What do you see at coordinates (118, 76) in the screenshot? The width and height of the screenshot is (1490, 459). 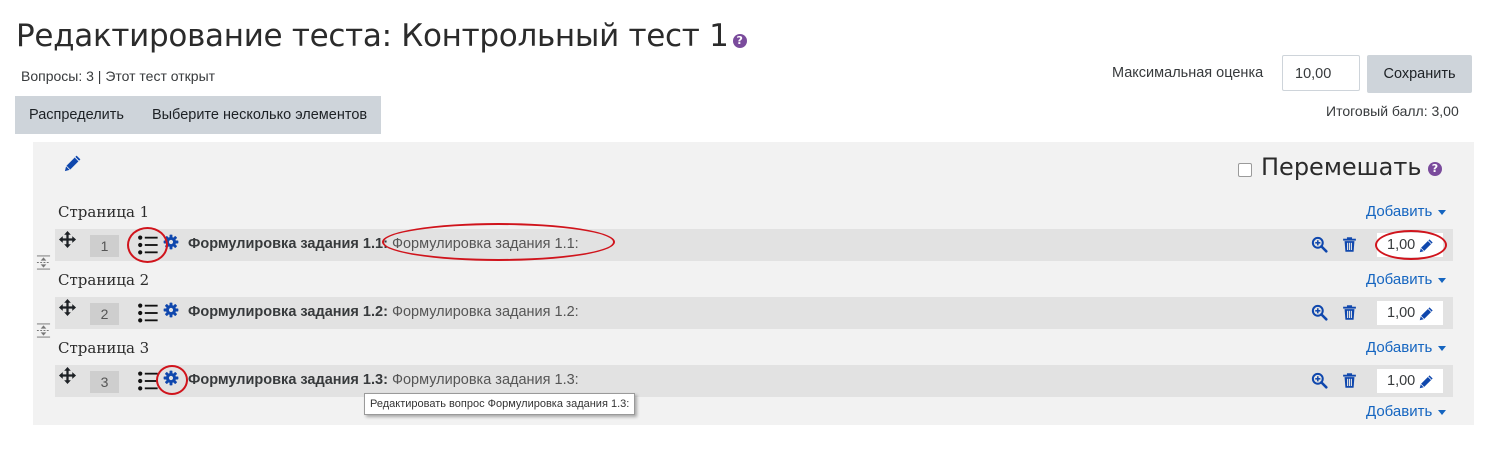 I see `quiz-status: Вопросы: 3 | Этот тест открыт` at bounding box center [118, 76].